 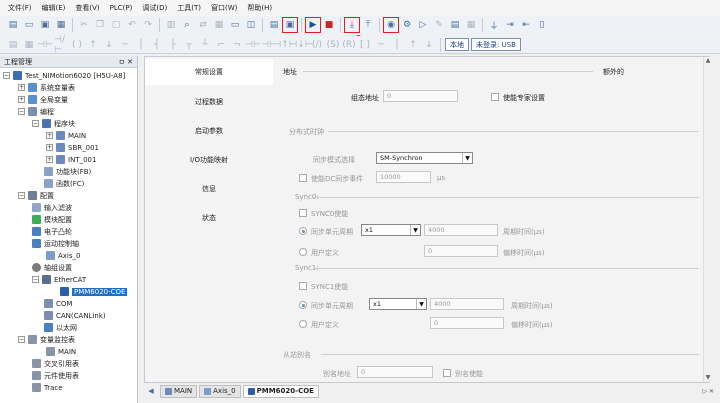 What do you see at coordinates (455, 25) in the screenshot?
I see `write-icon: ▤` at bounding box center [455, 25].